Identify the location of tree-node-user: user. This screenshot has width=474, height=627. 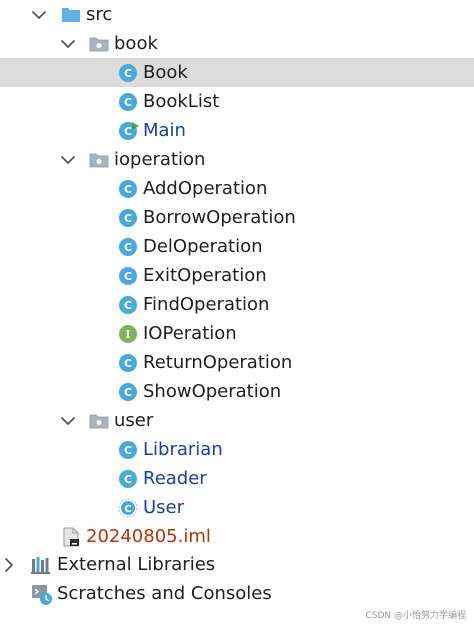
(237, 420).